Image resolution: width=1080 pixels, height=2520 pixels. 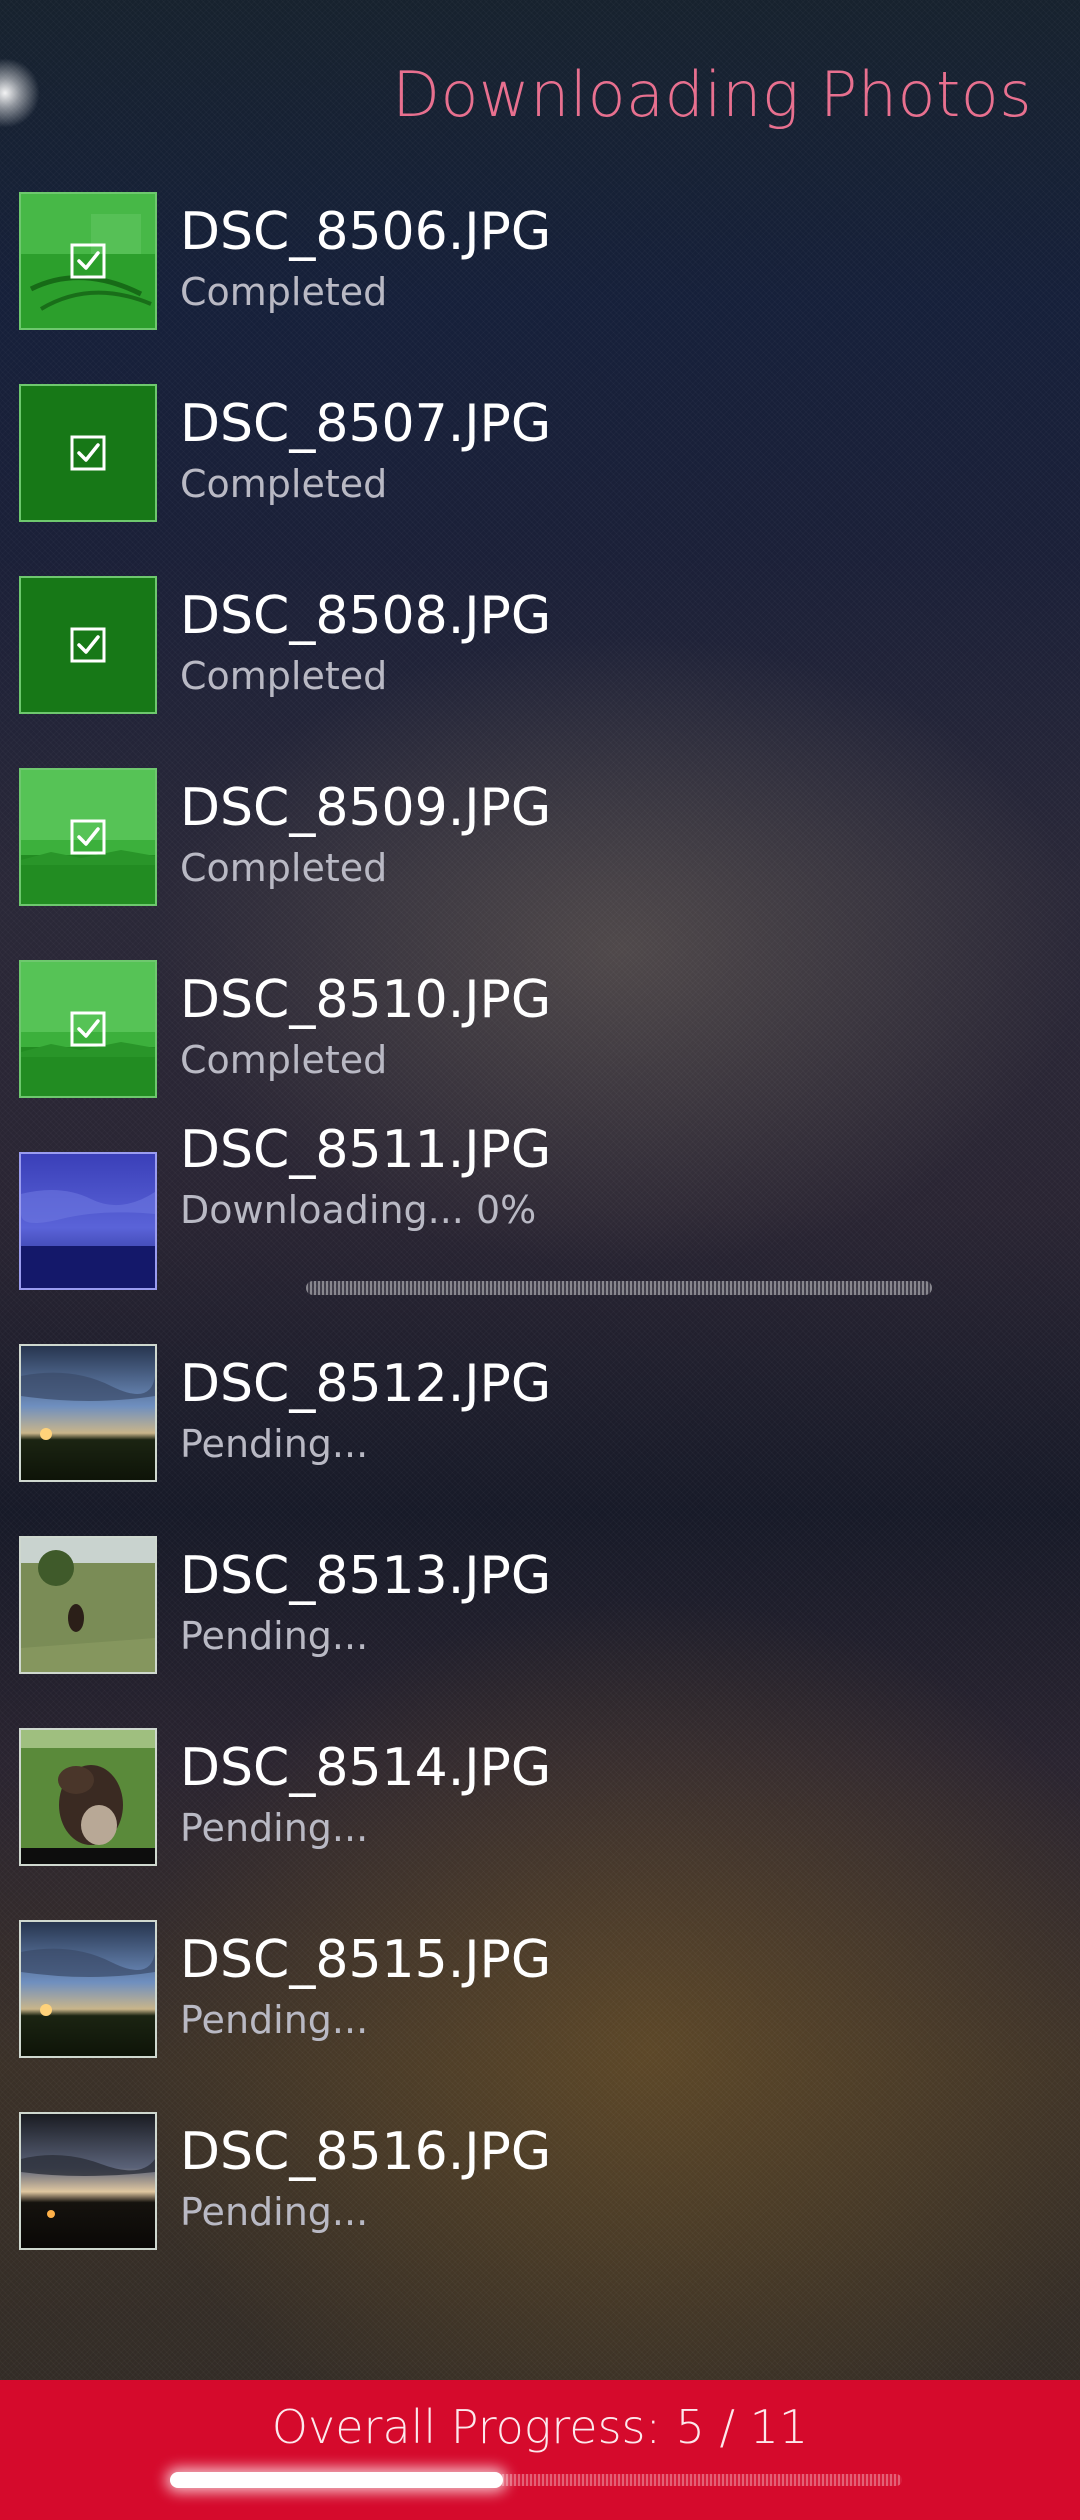 I want to click on file-name: DSC_8516.JPG, so click(x=366, y=2152).